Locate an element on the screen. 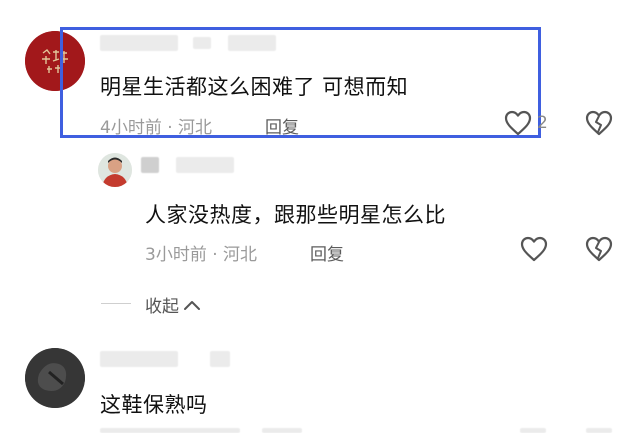 This screenshot has width=640, height=433. collapse-label: 收起 is located at coordinates (162, 307).